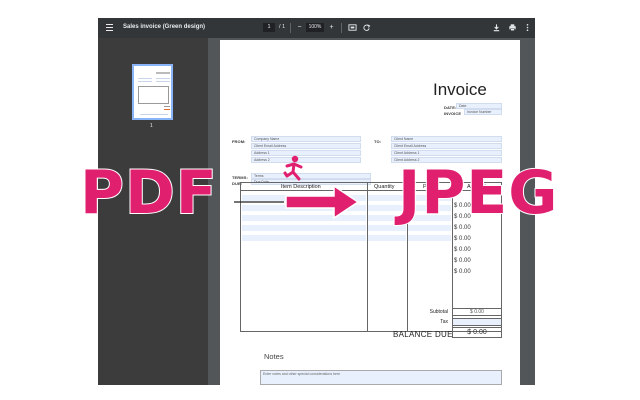  Describe the element at coordinates (438, 312) in the screenshot. I see `subtotal-label: Subtotal` at that location.